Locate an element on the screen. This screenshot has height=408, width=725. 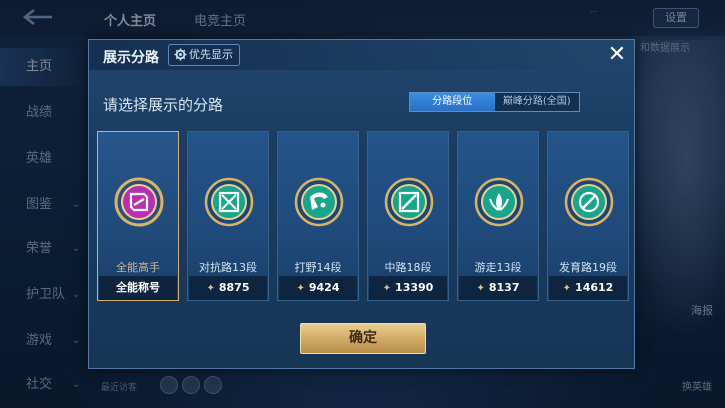
close-icon: ✕ is located at coordinates (617, 54).